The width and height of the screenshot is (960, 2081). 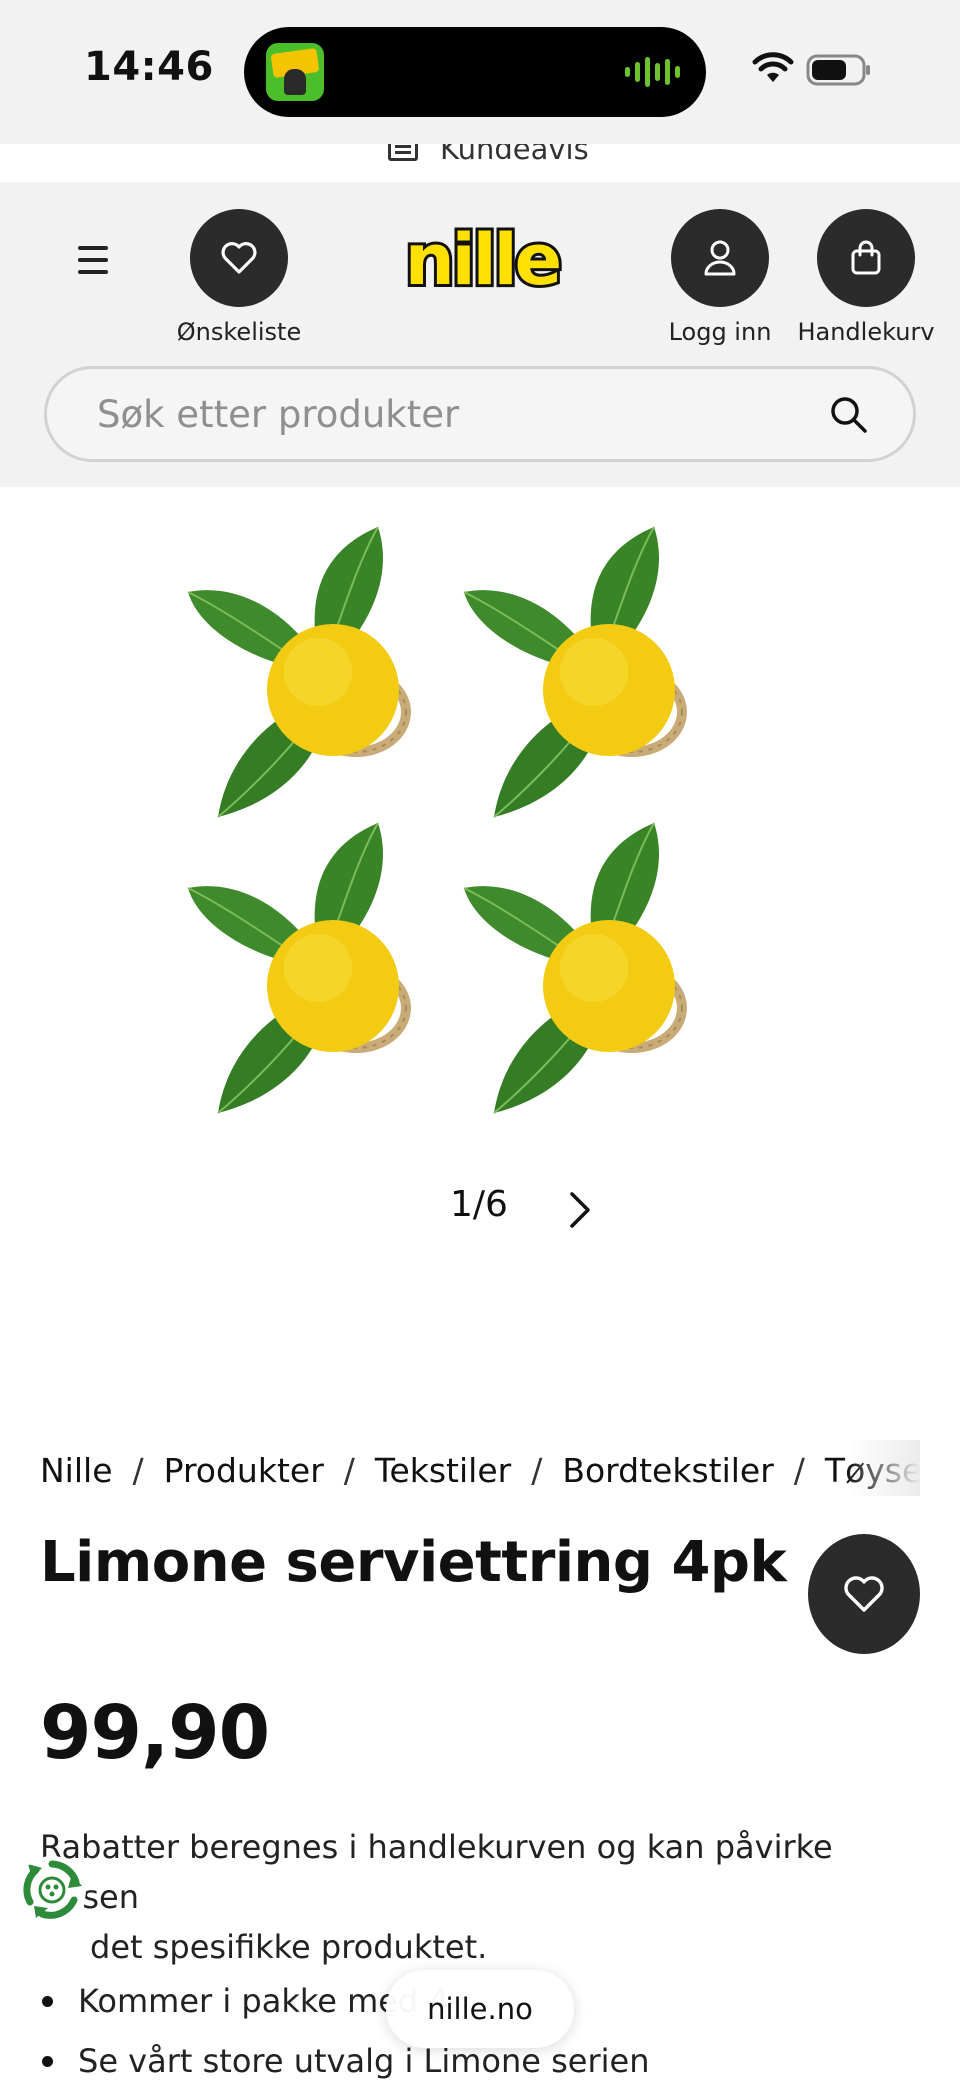 I want to click on browser-url-bar: nille.no, so click(x=480, y=2009).